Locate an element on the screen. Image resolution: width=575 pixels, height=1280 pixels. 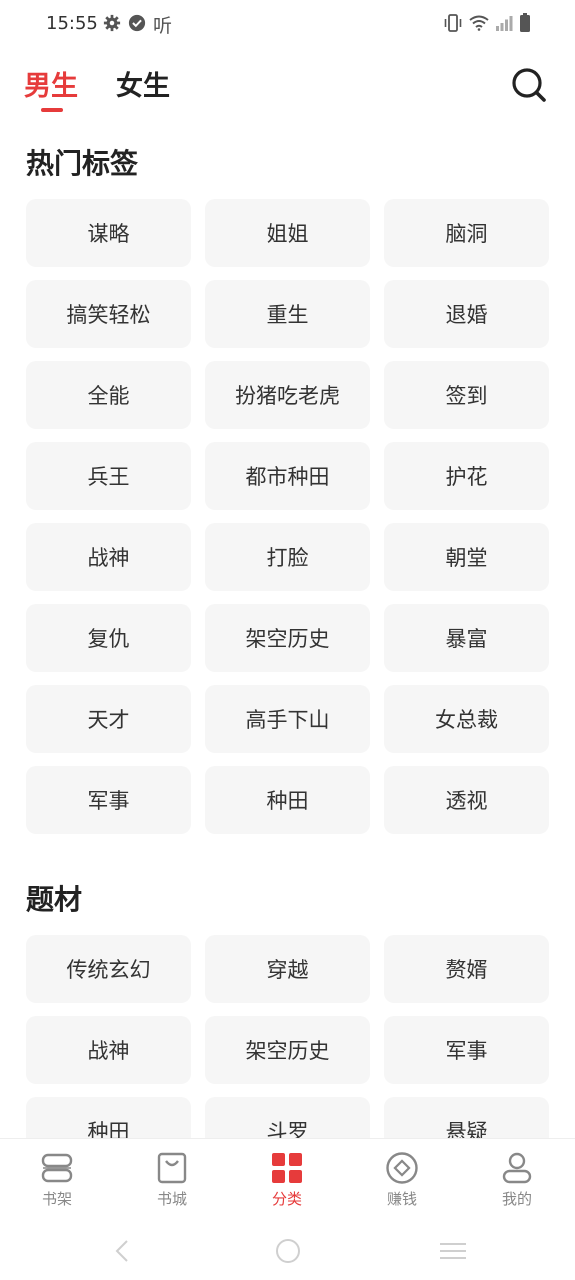
tag-chip: 战神 is located at coordinates (108, 557).